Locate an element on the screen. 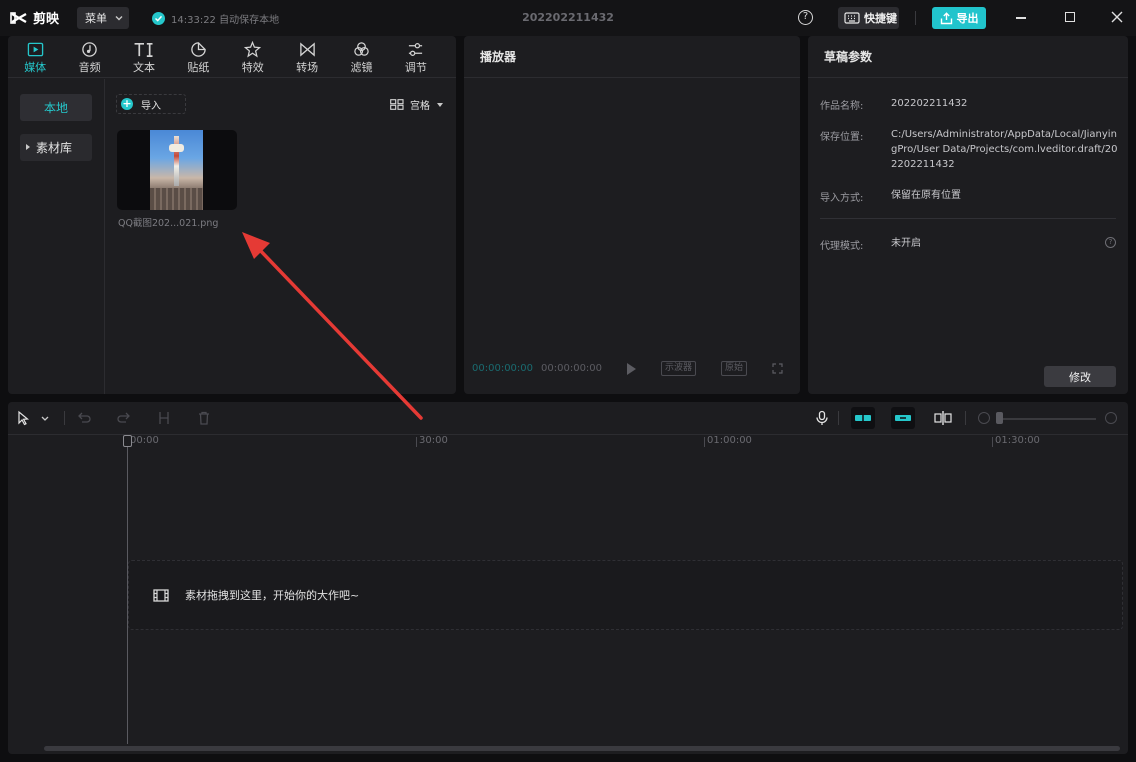 This screenshot has width=1136, height=762. media-icon is located at coordinates (35, 49).